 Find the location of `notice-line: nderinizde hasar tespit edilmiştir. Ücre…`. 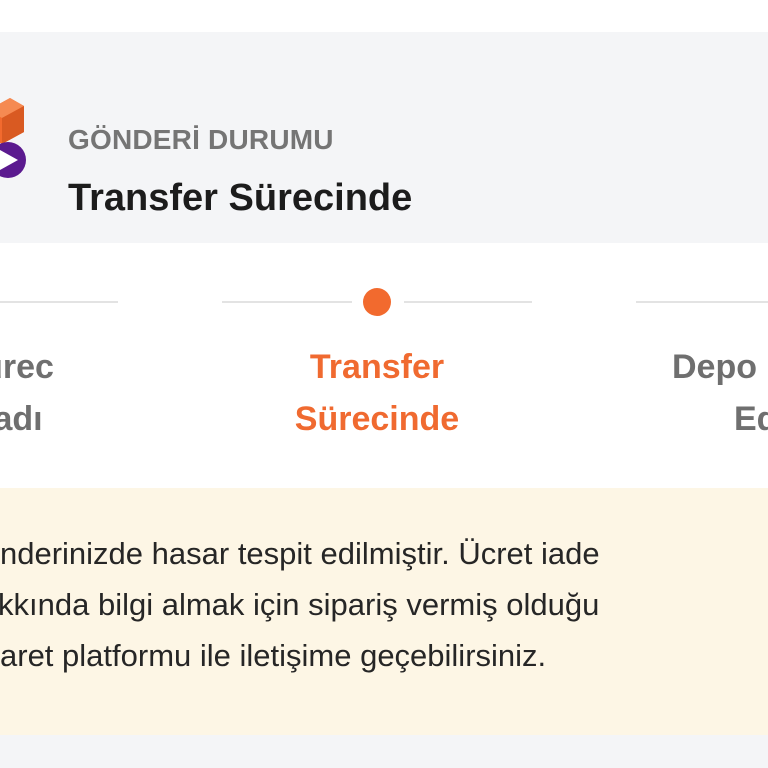

notice-line: nderinizde hasar tespit edilmiştir. Ücre… is located at coordinates (300, 553).